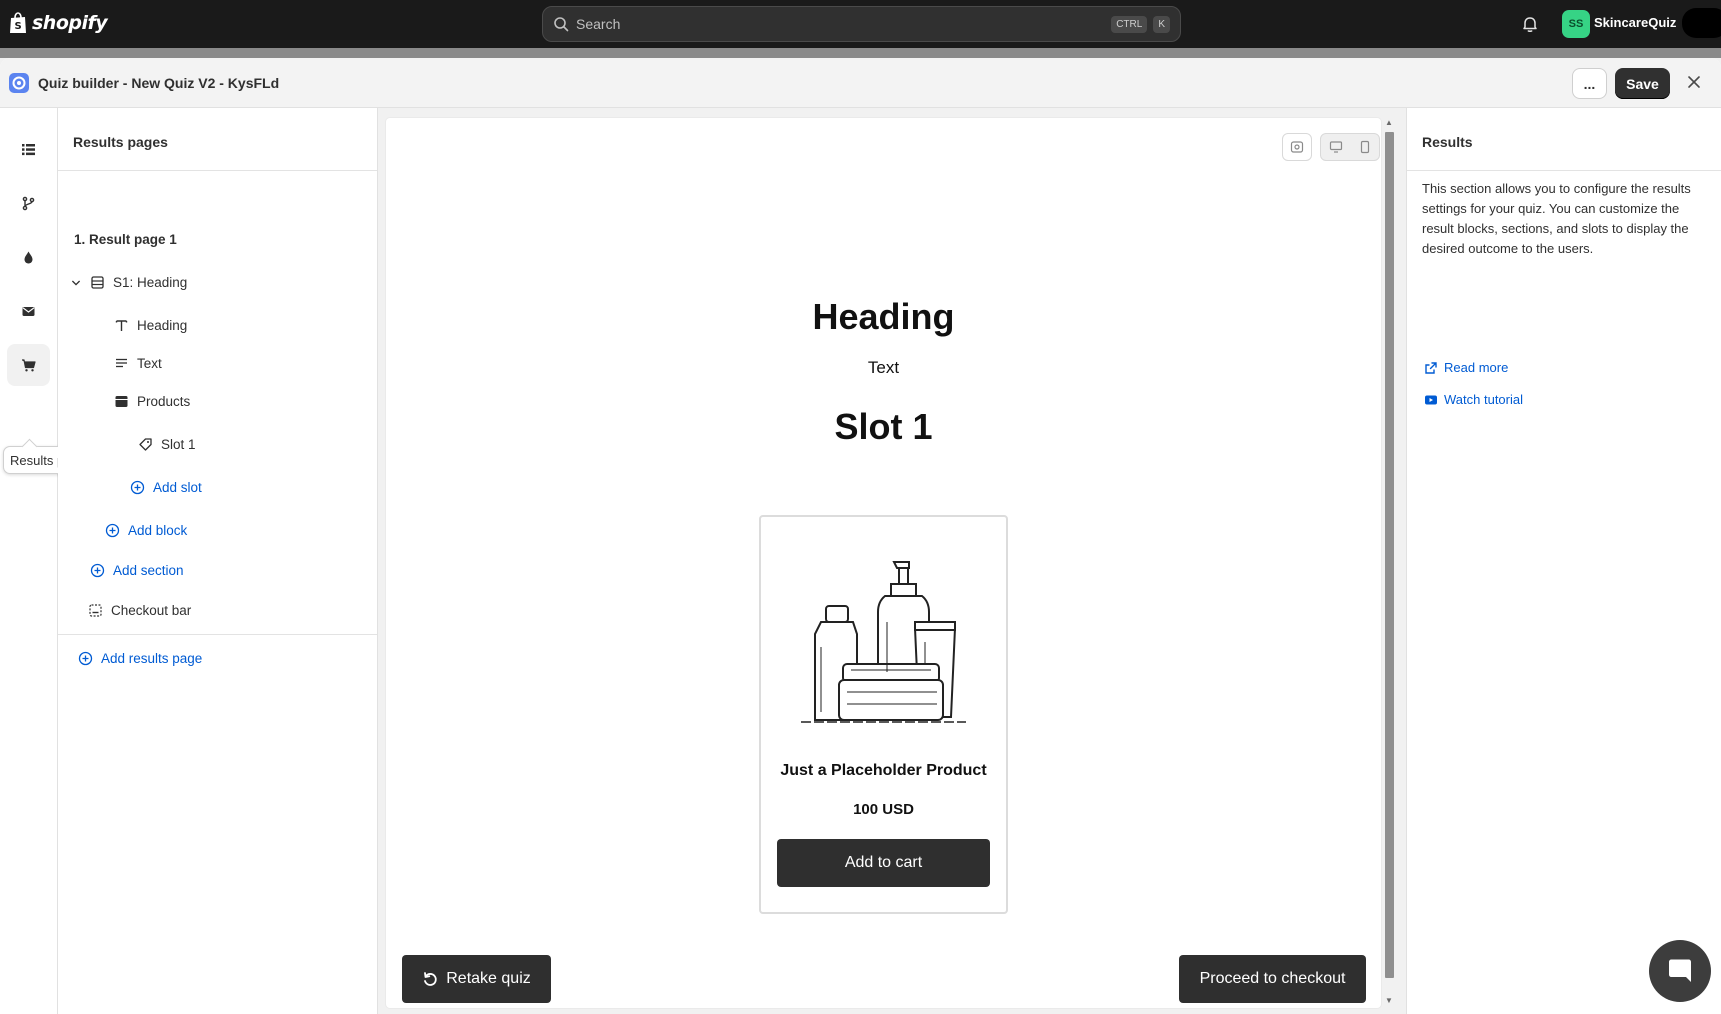 This screenshot has height=1014, width=1721. I want to click on scroll-down-arrow: ▼, so click(1389, 1001).